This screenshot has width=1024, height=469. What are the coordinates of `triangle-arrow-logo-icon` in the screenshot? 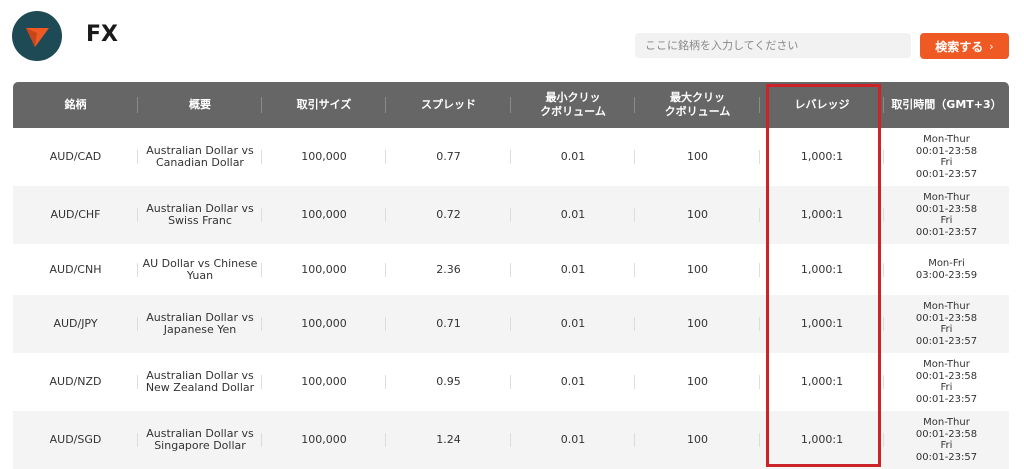 It's located at (37, 37).